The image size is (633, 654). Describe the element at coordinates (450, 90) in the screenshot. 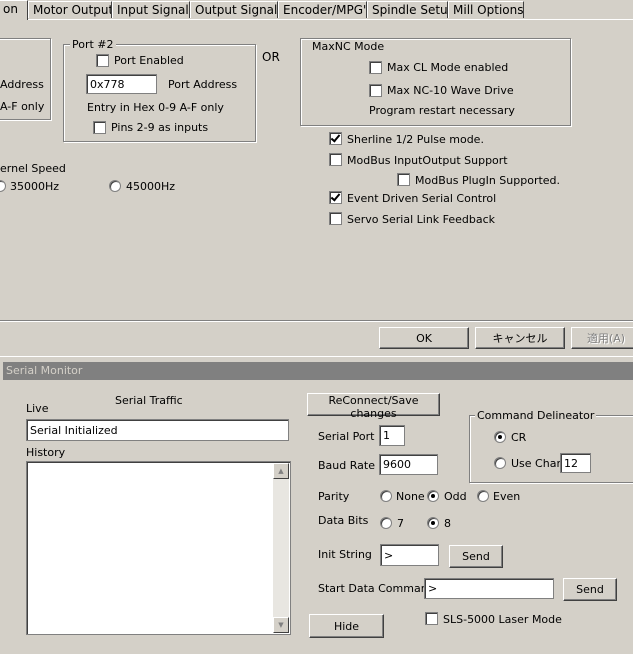

I see `max-wave-label: Max NC-10 Wave Drive` at that location.